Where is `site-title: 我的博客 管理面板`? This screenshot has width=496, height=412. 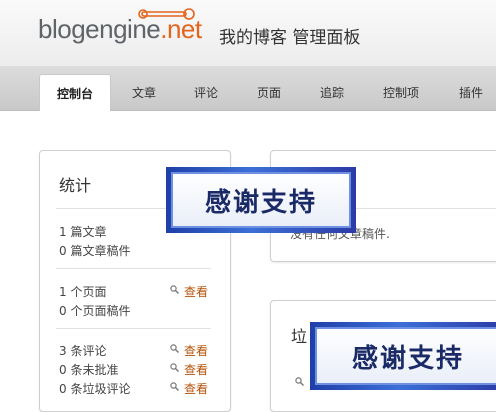
site-title: 我的博客 管理面板 is located at coordinates (290, 38).